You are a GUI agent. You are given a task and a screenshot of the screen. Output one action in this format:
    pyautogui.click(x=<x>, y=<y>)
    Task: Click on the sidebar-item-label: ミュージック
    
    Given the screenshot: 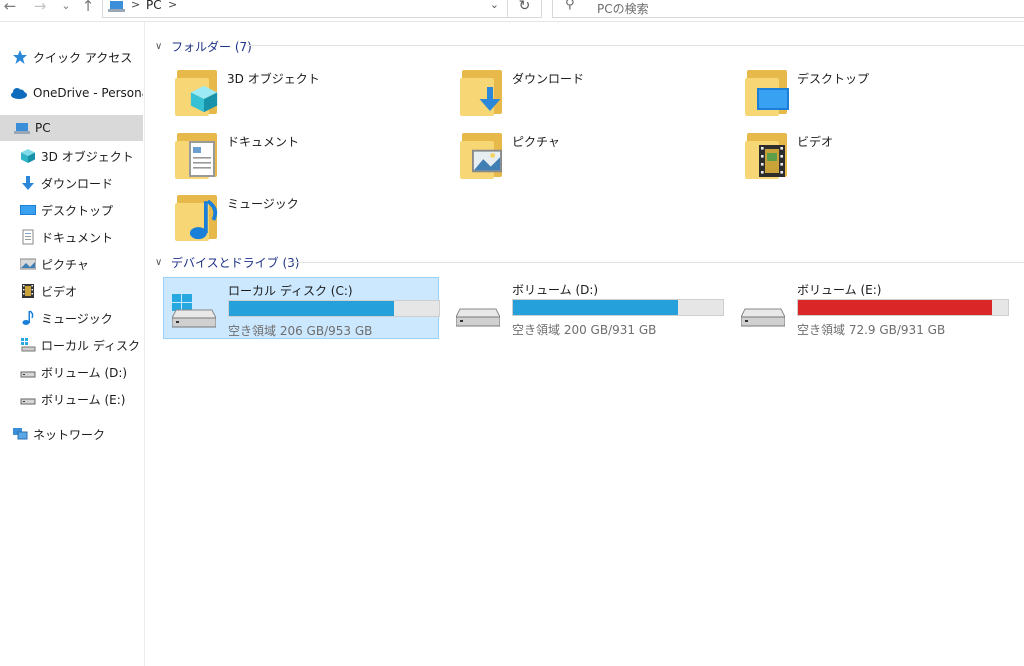 What is the action you would take?
    pyautogui.click(x=77, y=318)
    